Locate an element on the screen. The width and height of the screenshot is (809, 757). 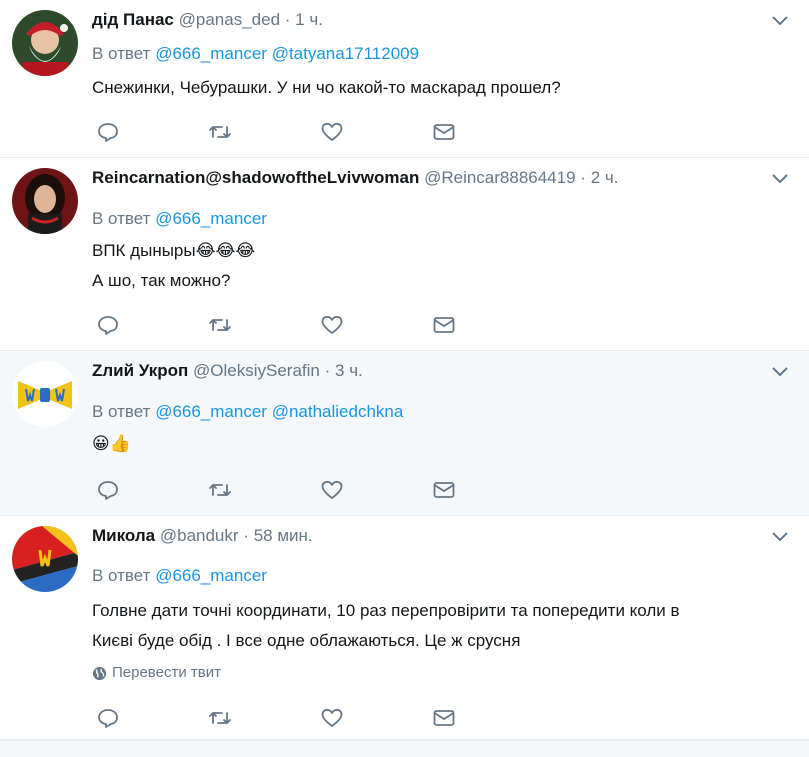
feed-bottom-strip is located at coordinates (404, 748).